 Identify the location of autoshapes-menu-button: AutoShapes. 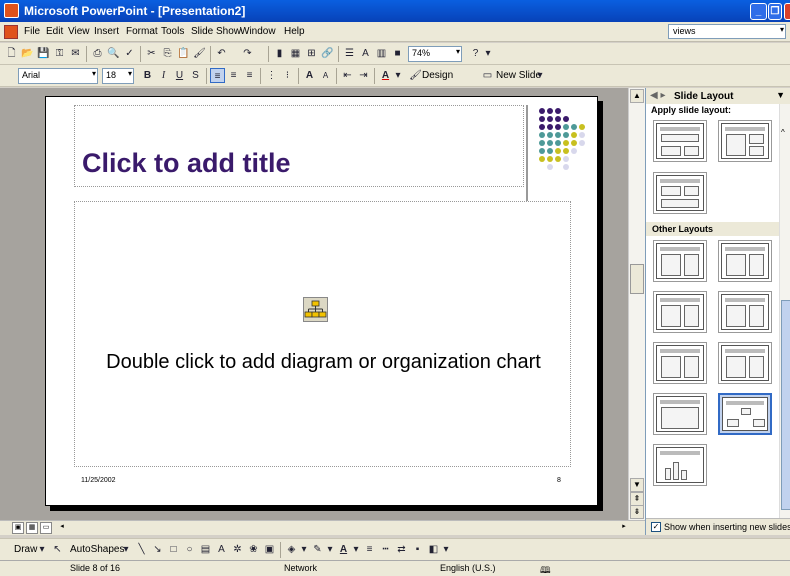
(97, 549).